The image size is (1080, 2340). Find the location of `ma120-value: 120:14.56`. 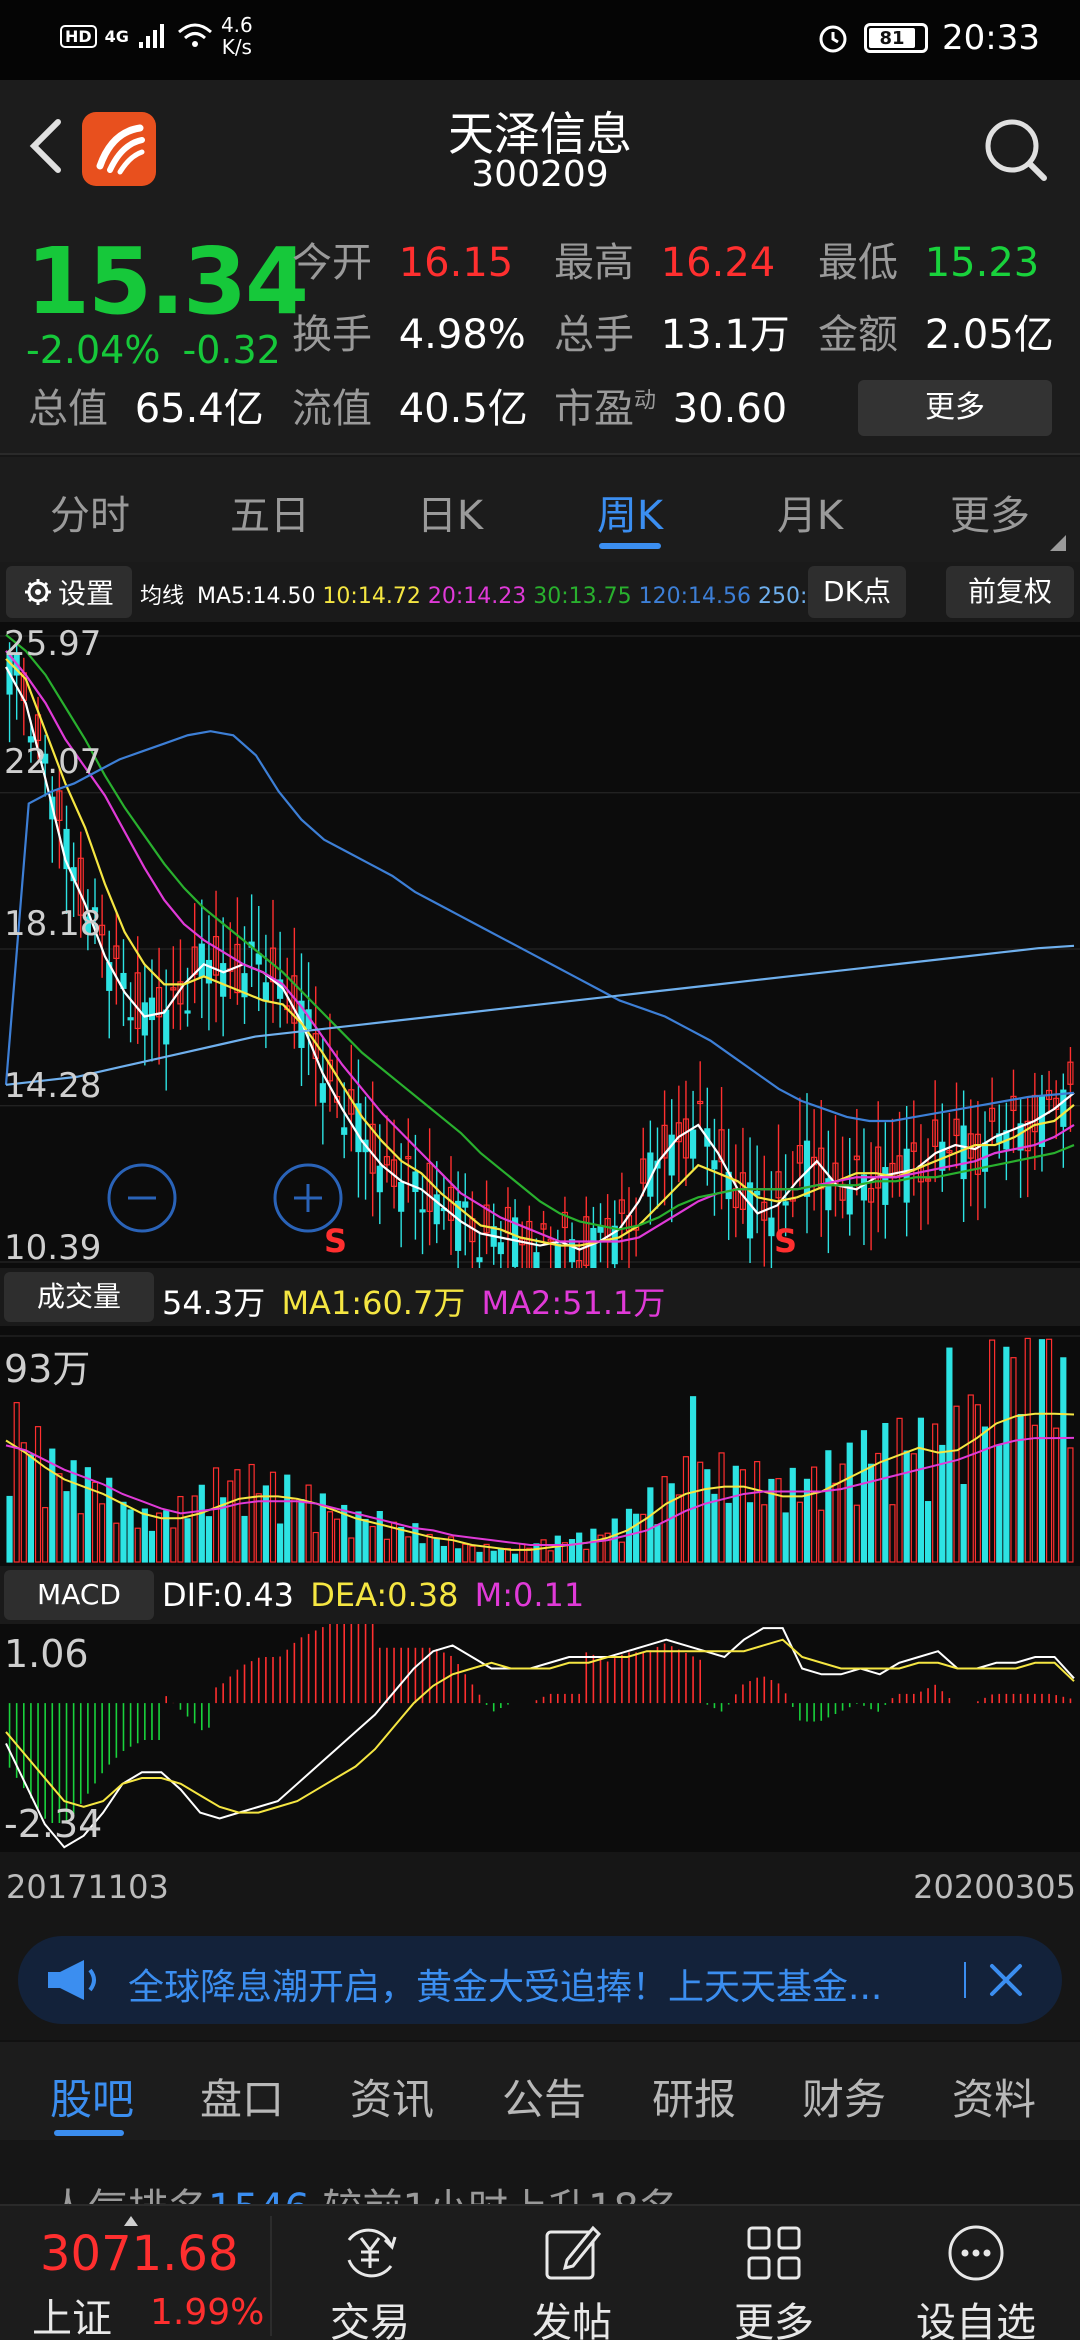

ma120-value: 120:14.56 is located at coordinates (694, 596).